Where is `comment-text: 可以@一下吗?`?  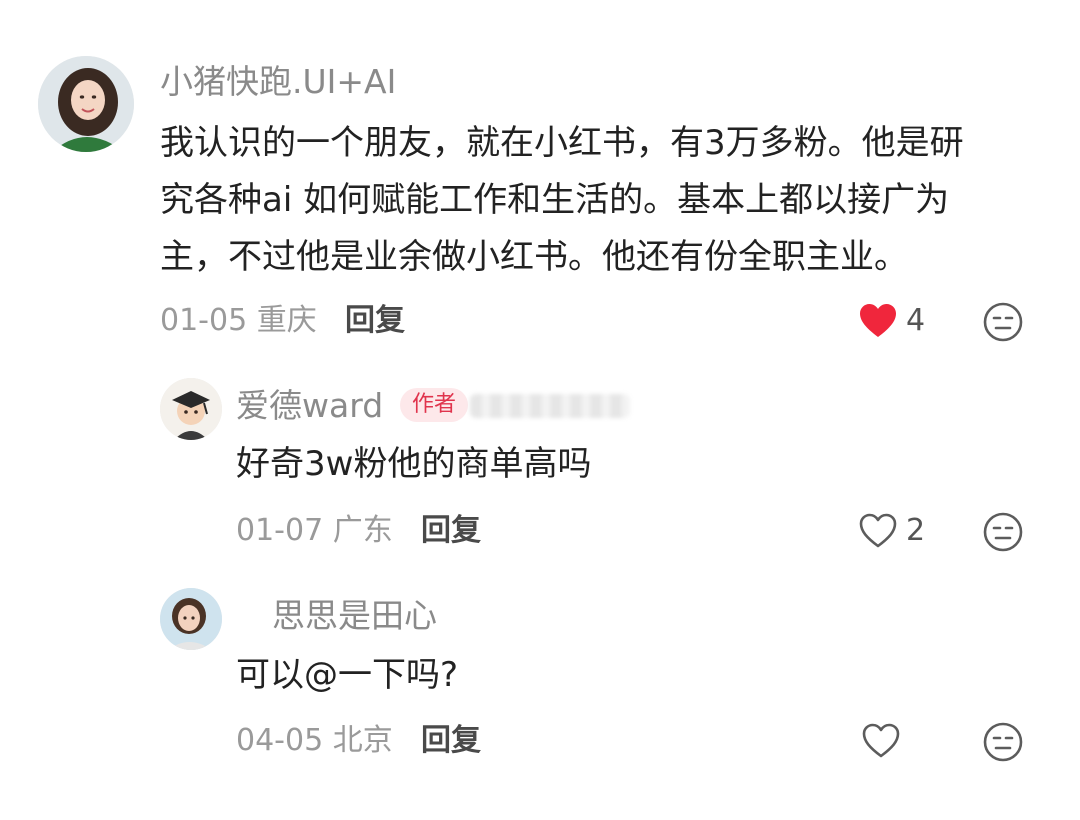 comment-text: 可以@一下吗? is located at coordinates (347, 675).